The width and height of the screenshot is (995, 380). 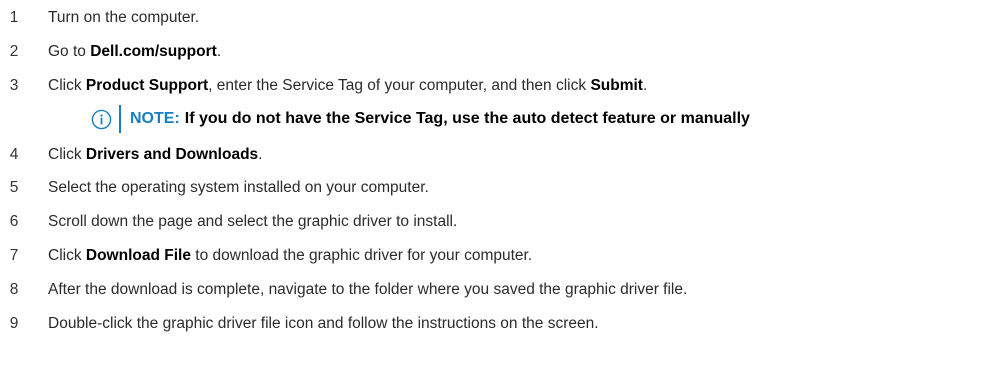 I want to click on step-emphasis: Submit, so click(x=616, y=85).